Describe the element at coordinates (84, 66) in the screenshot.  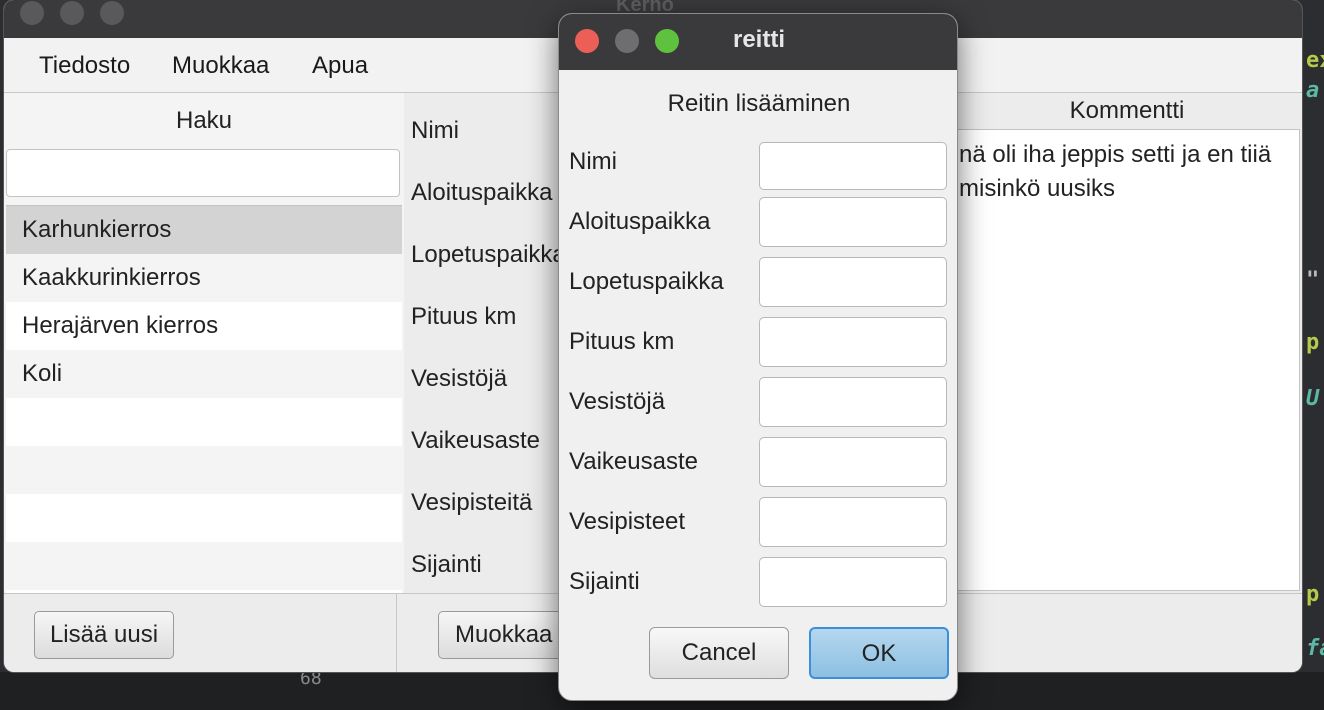
I see `menu-tiedosto: Tiedosto` at that location.